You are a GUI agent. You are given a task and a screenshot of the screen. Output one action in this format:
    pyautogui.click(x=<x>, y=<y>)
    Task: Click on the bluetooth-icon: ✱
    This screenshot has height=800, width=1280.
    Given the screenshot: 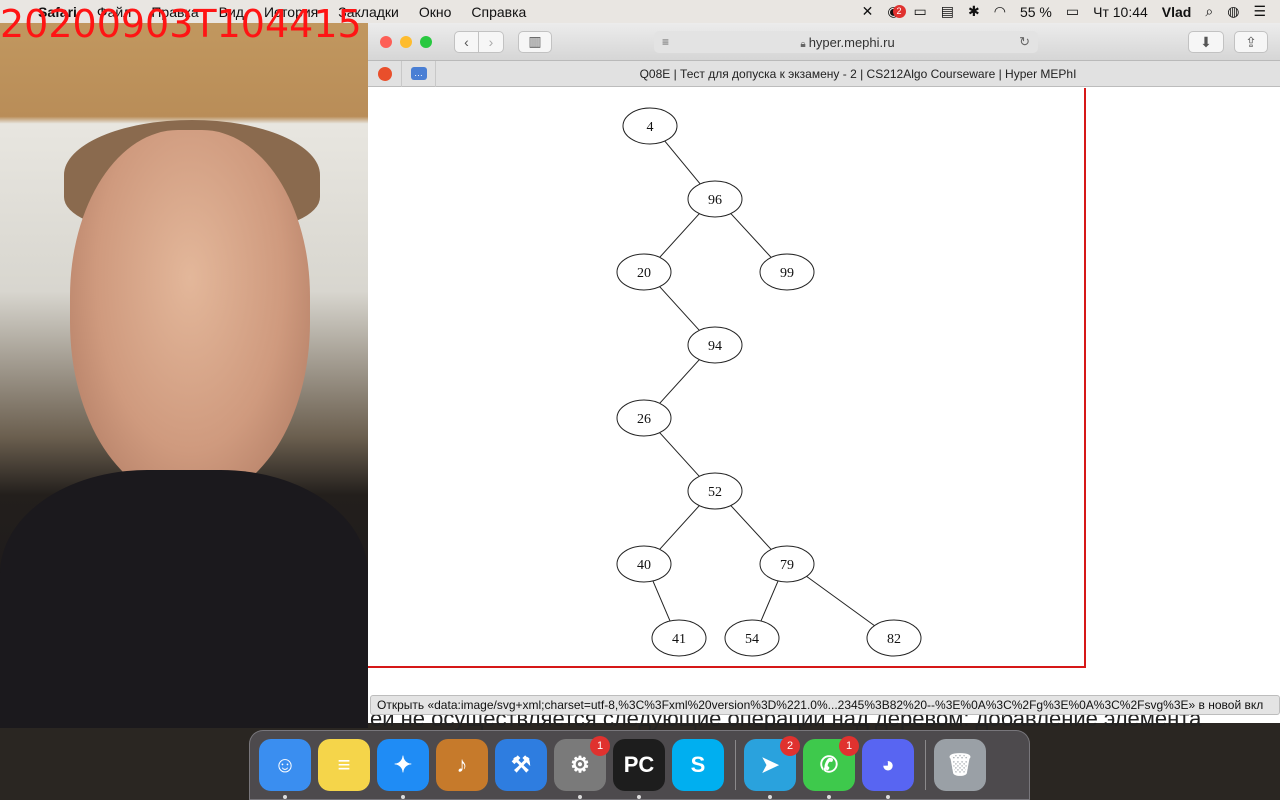 What is the action you would take?
    pyautogui.click(x=974, y=11)
    